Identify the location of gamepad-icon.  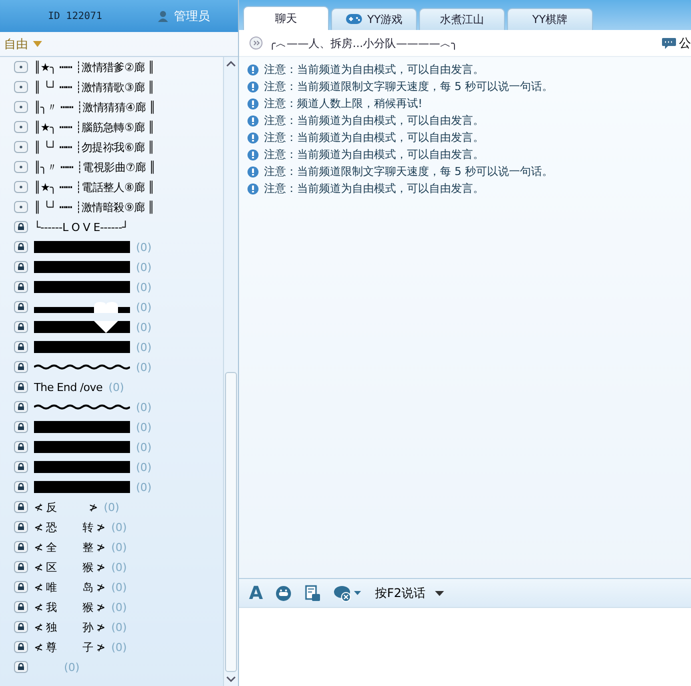
(354, 19).